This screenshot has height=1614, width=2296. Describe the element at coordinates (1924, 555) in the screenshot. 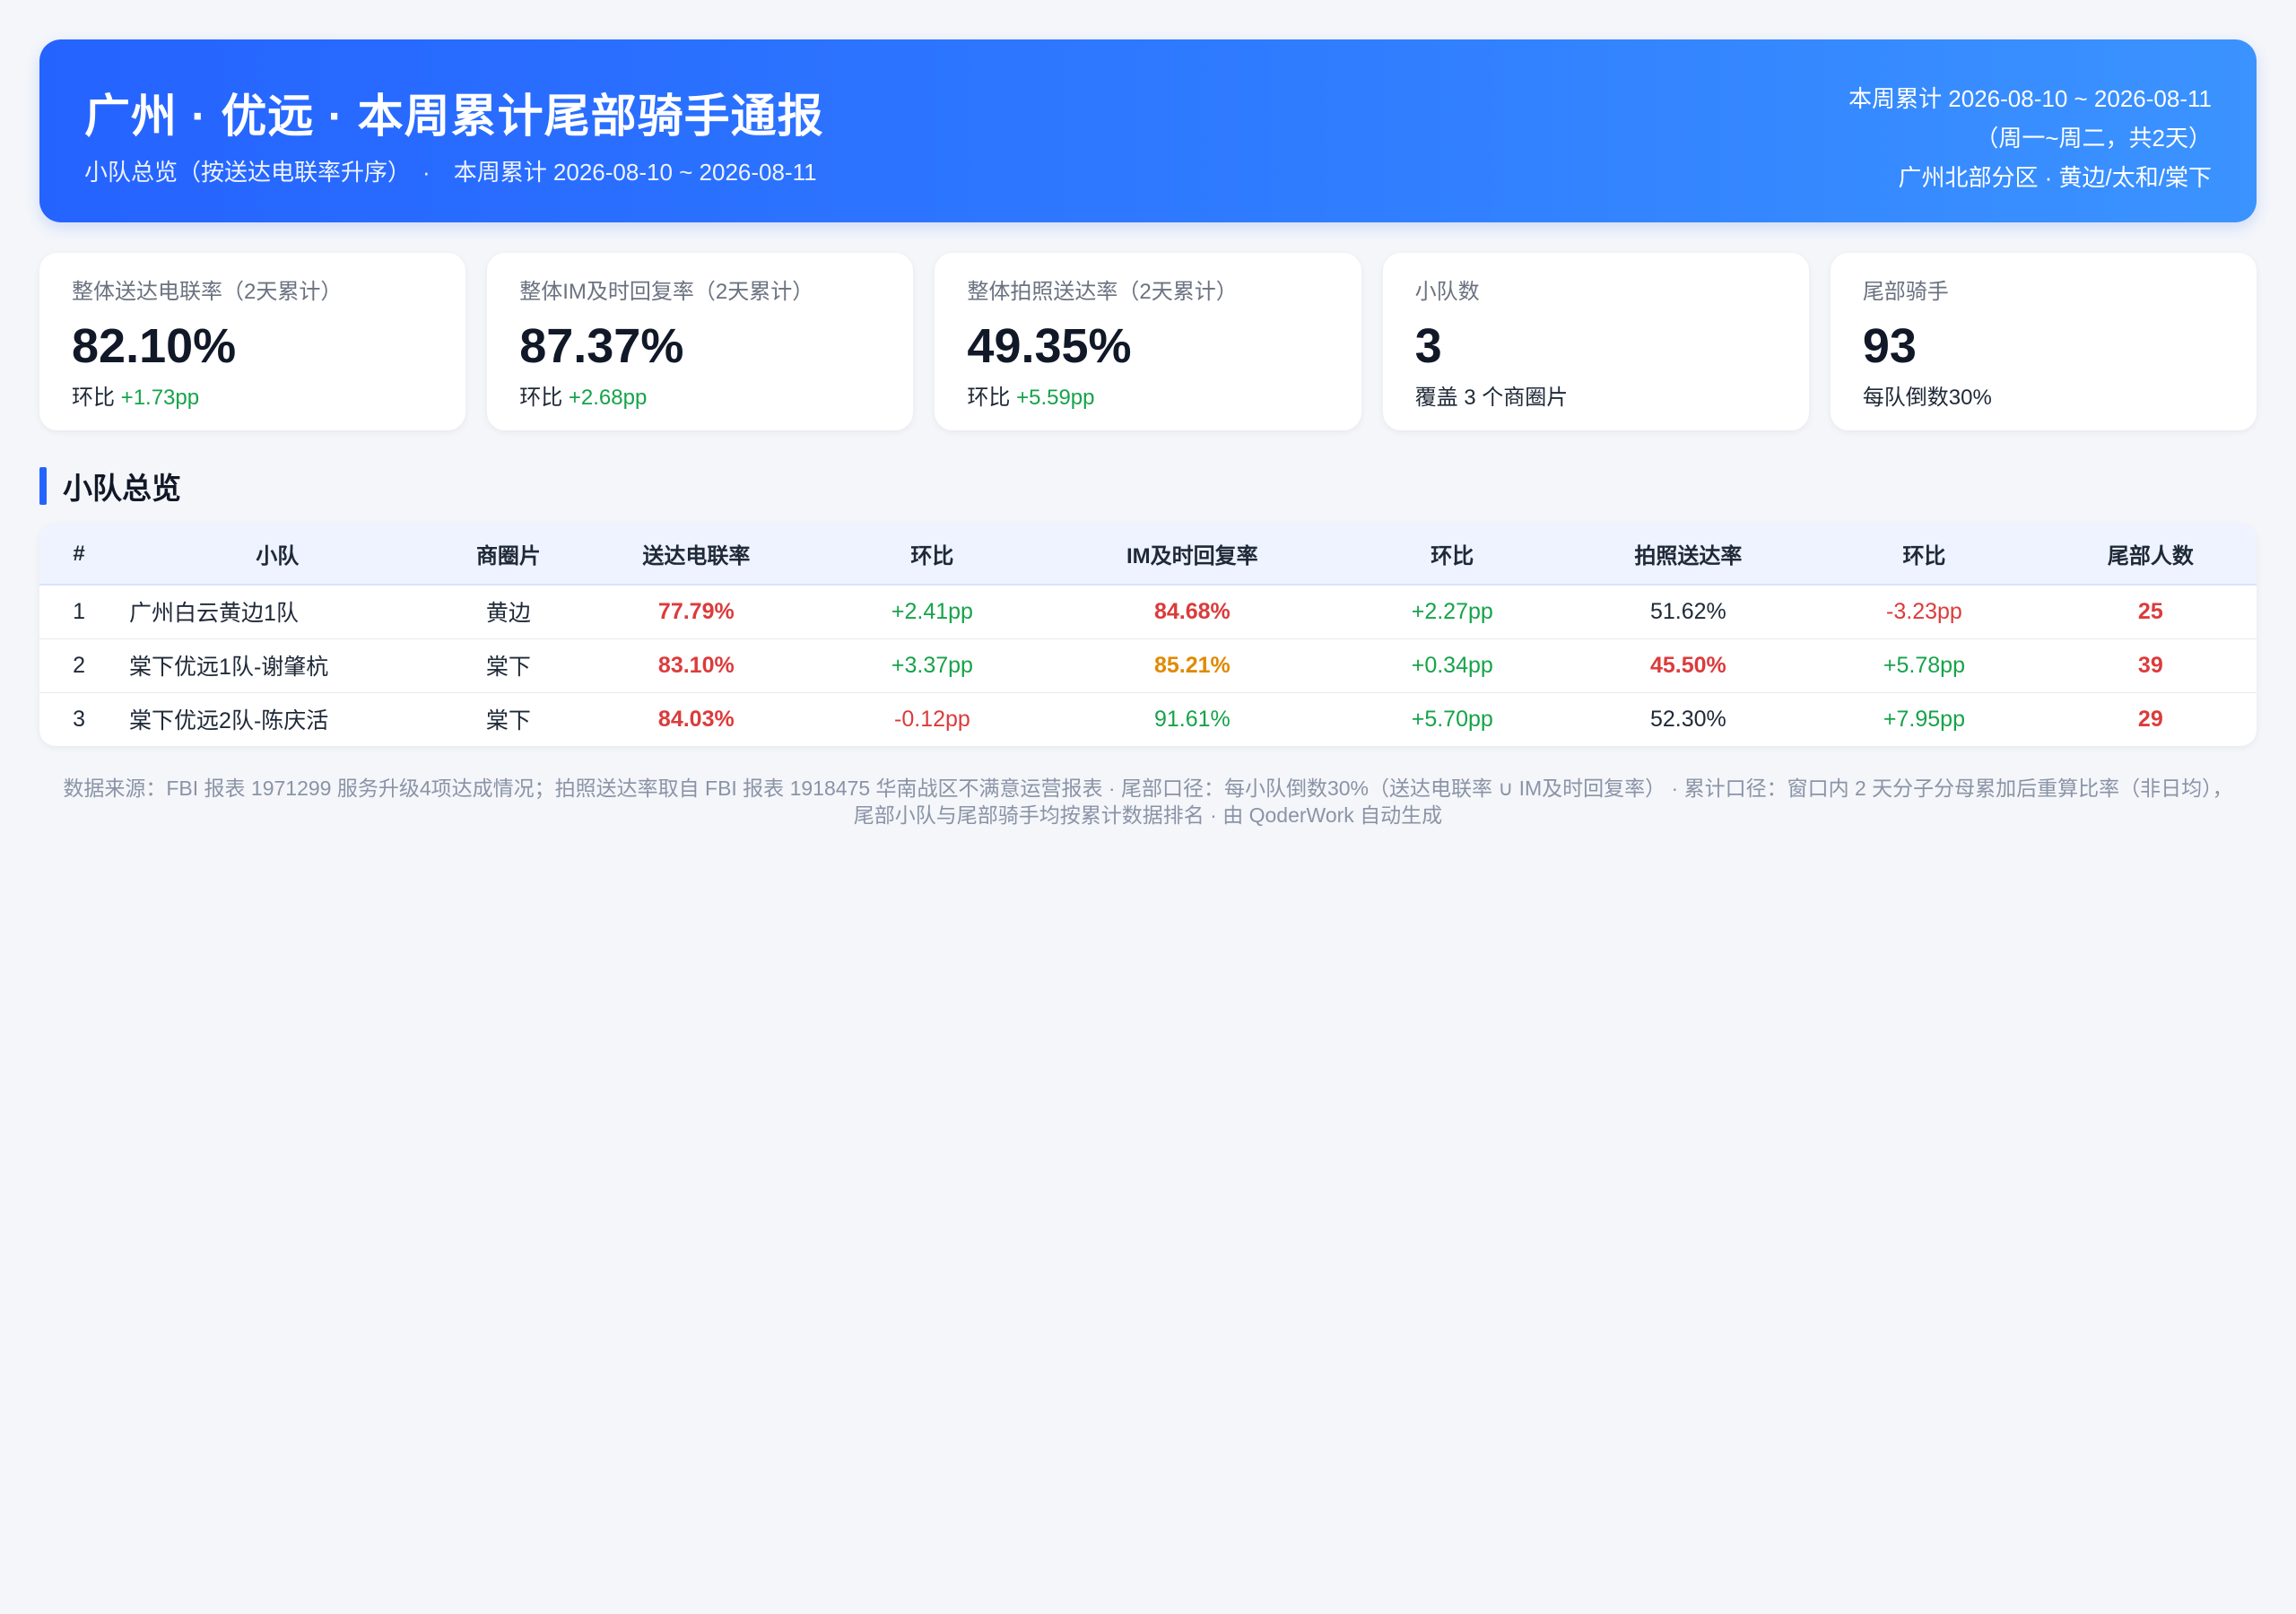

I see `col-header-photo-delta: 环比` at that location.